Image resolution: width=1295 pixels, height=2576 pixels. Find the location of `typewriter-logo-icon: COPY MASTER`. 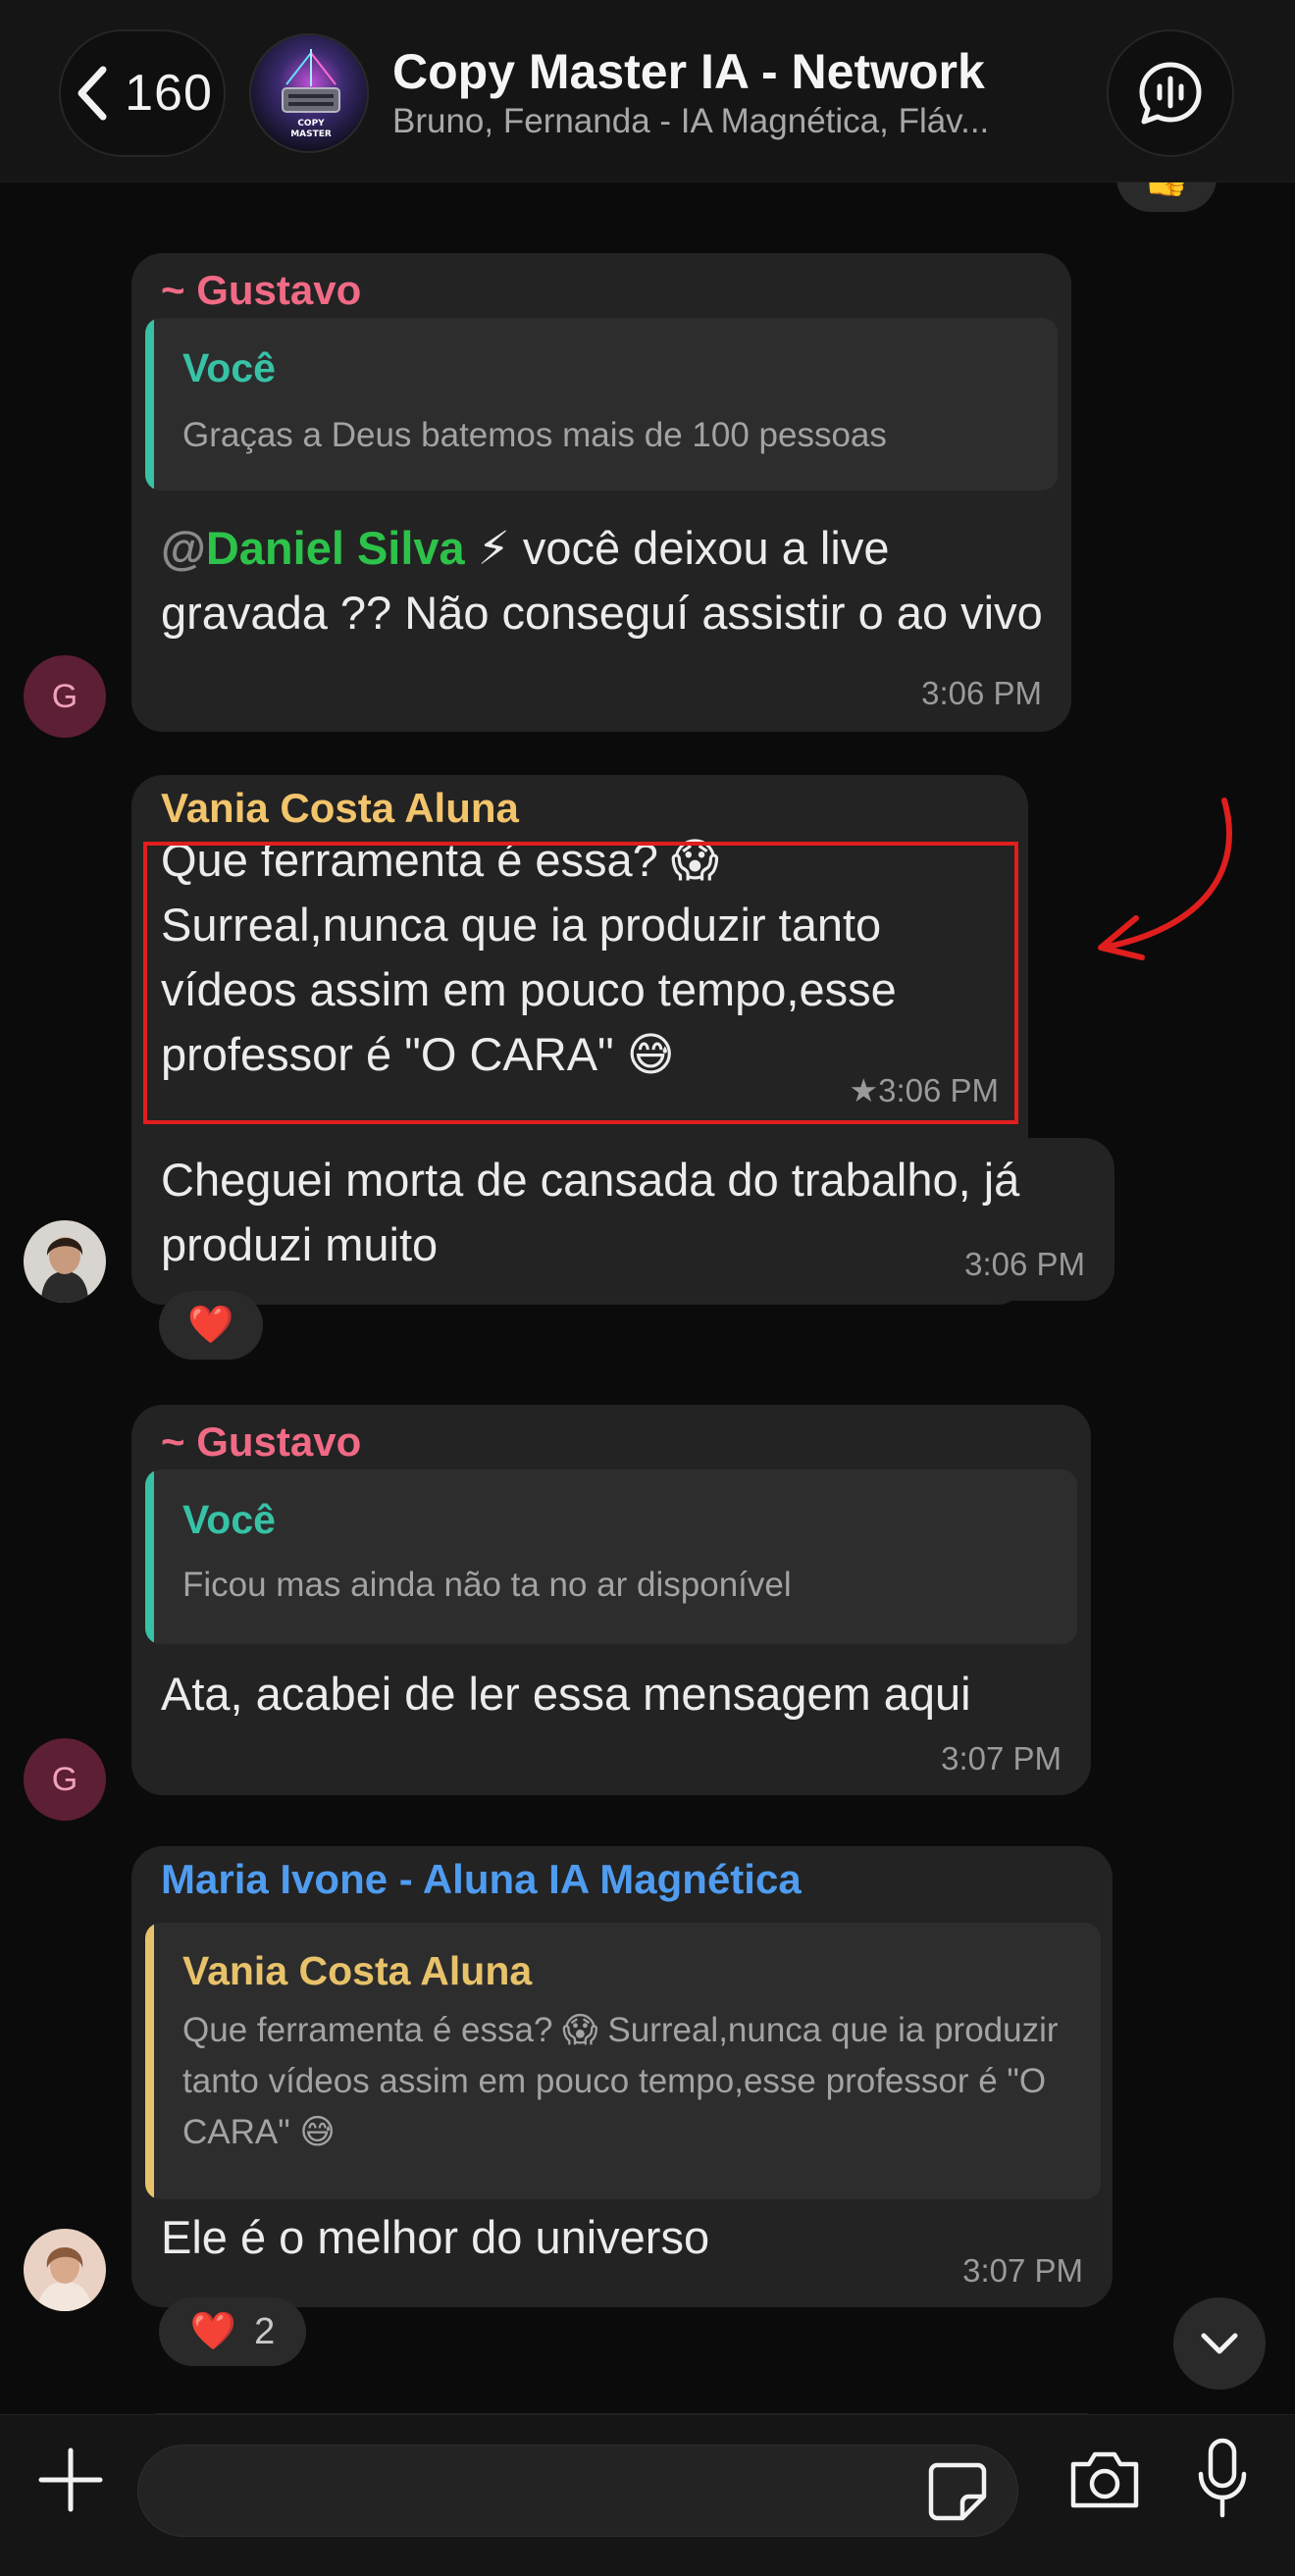

typewriter-logo-icon: COPY MASTER is located at coordinates (309, 93).